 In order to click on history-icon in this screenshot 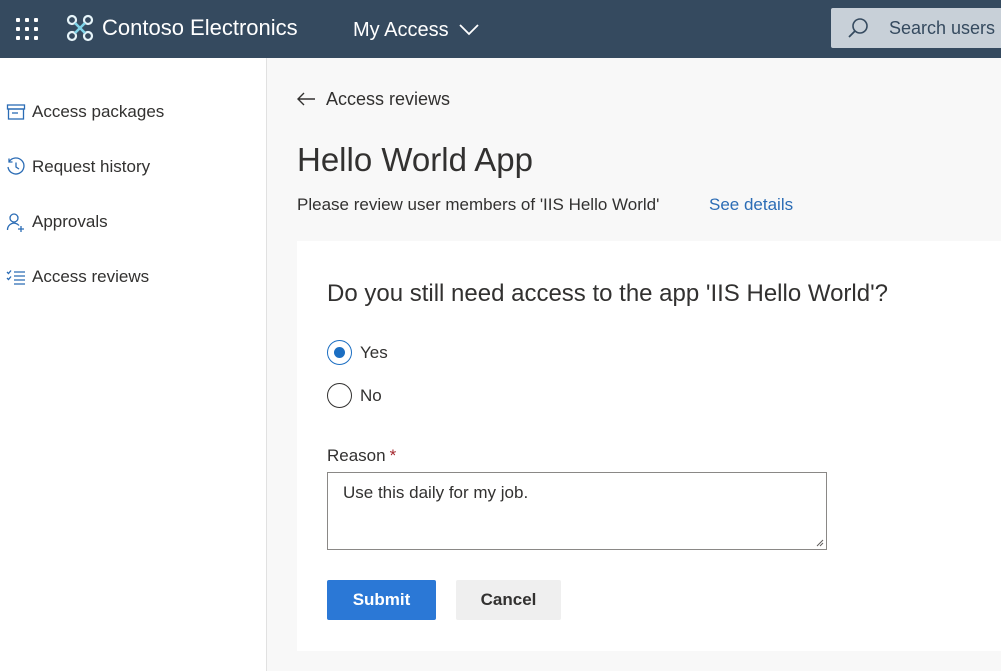, I will do `click(17, 167)`.